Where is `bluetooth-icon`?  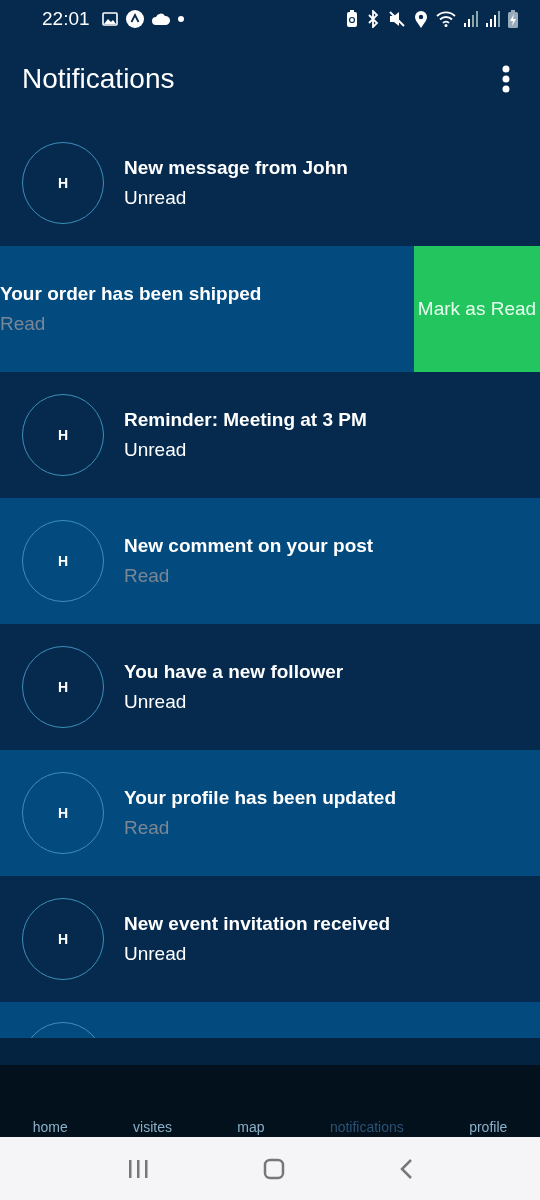
bluetooth-icon is located at coordinates (373, 19).